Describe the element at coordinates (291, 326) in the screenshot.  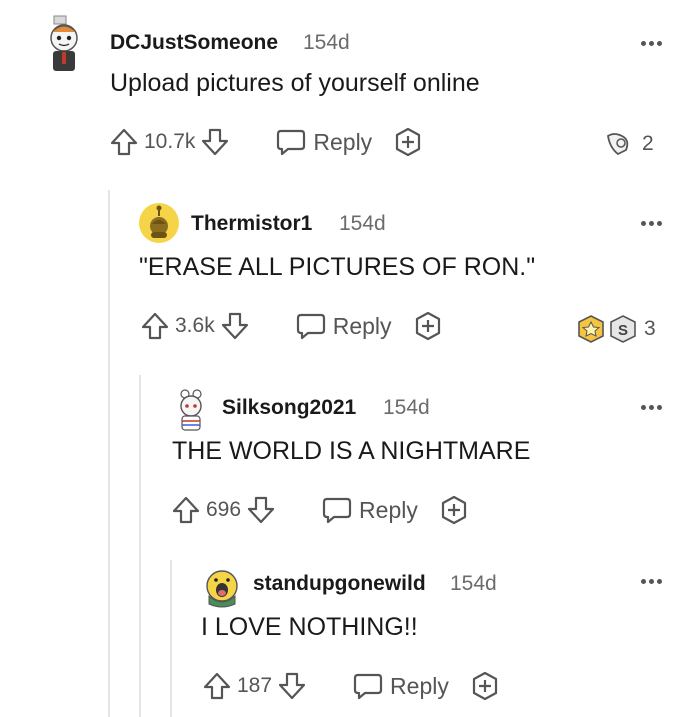
I see `action-bar: 3.6k Reply` at that location.